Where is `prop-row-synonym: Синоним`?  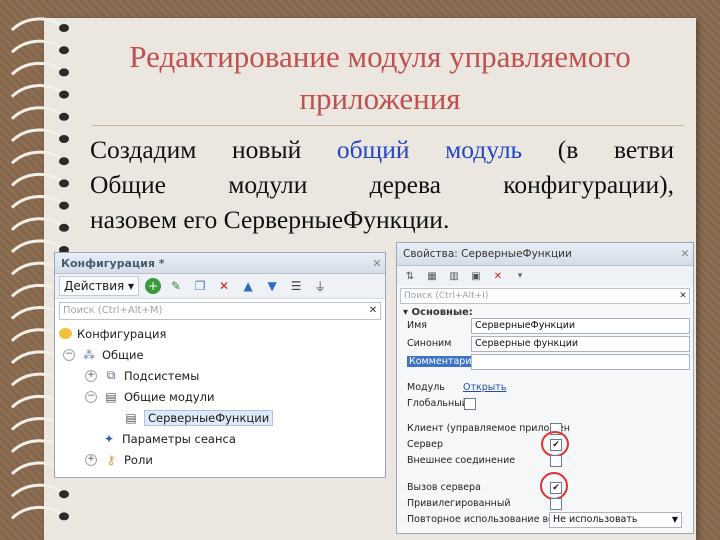
prop-row-synonym: Синоним is located at coordinates (442, 343).